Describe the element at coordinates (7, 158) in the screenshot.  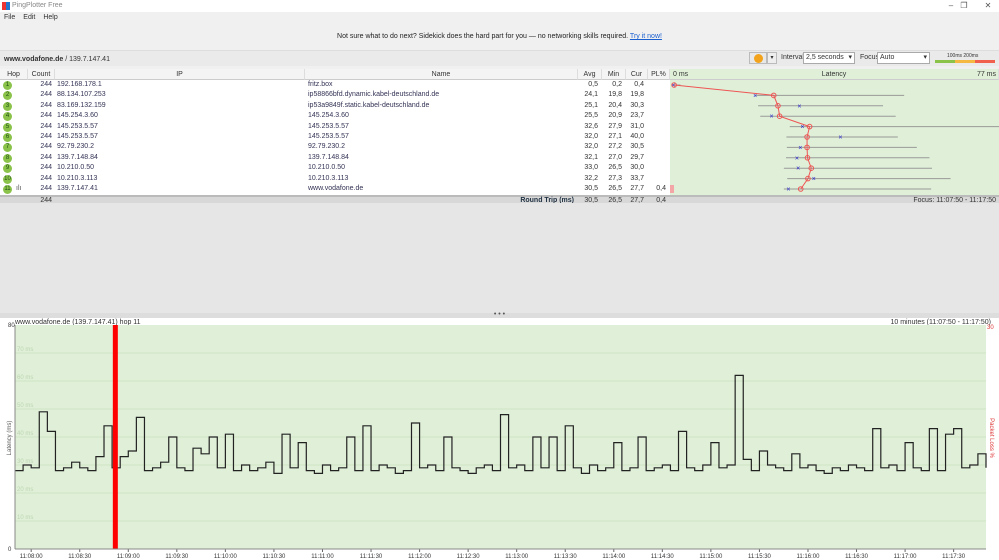
I see `hop-badge: 8` at that location.